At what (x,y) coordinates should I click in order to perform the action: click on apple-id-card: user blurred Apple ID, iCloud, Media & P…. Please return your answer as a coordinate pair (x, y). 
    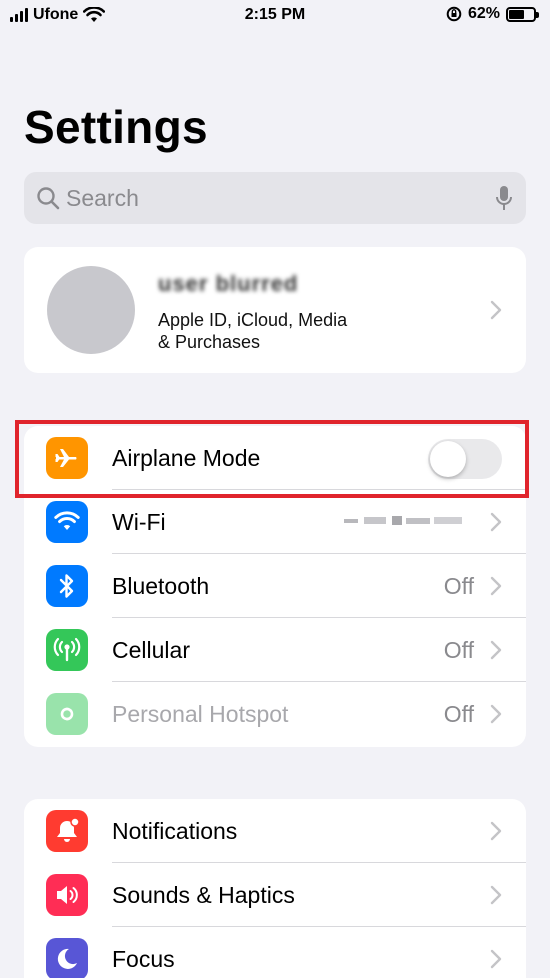
    Looking at the image, I should click on (275, 310).